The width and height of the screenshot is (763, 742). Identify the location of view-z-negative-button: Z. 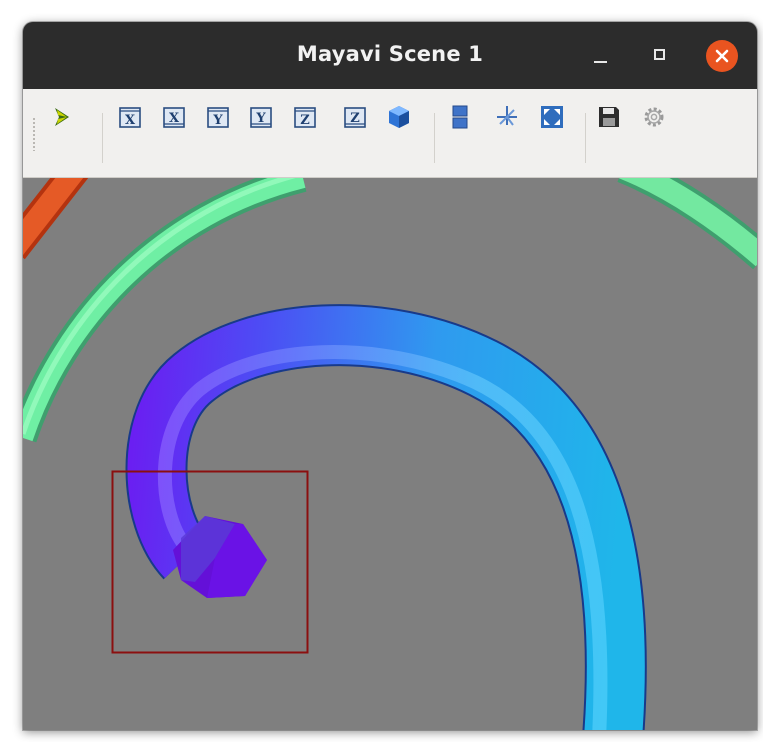
(355, 117).